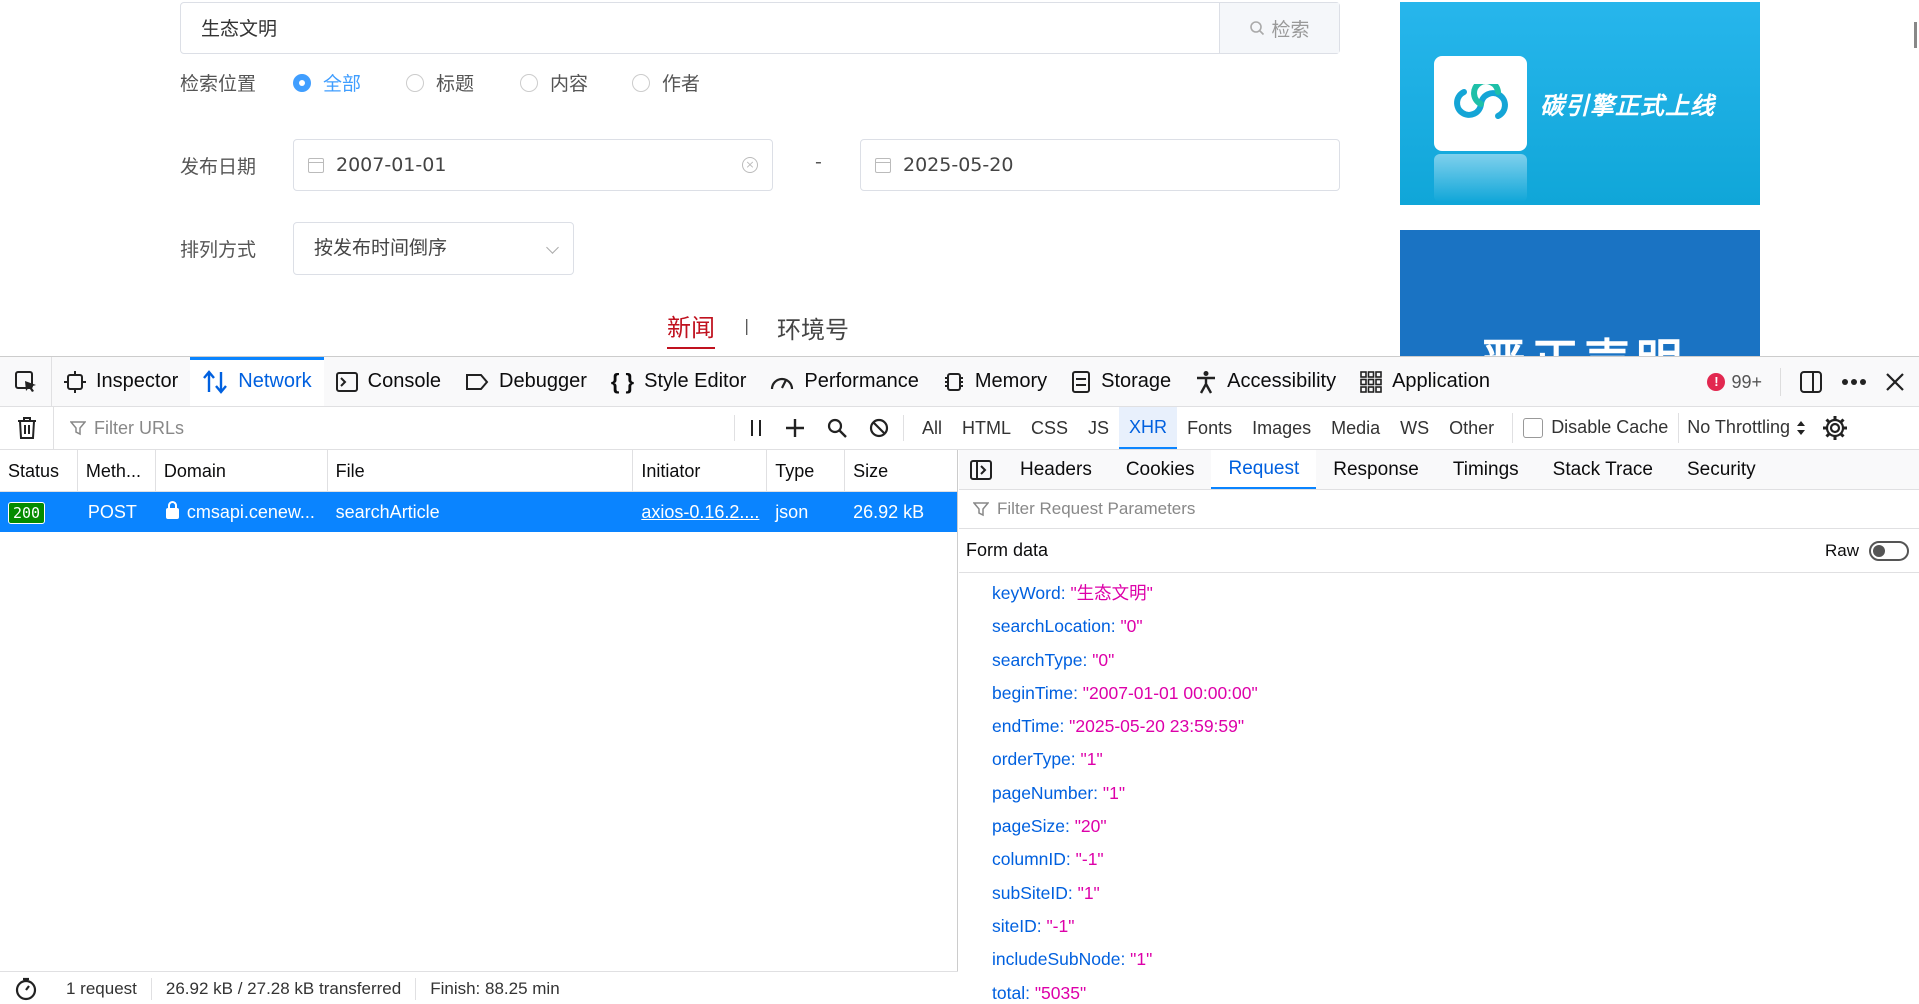  What do you see at coordinates (1100, 165) in the screenshot?
I see `date-to-field: 2025-05-20` at bounding box center [1100, 165].